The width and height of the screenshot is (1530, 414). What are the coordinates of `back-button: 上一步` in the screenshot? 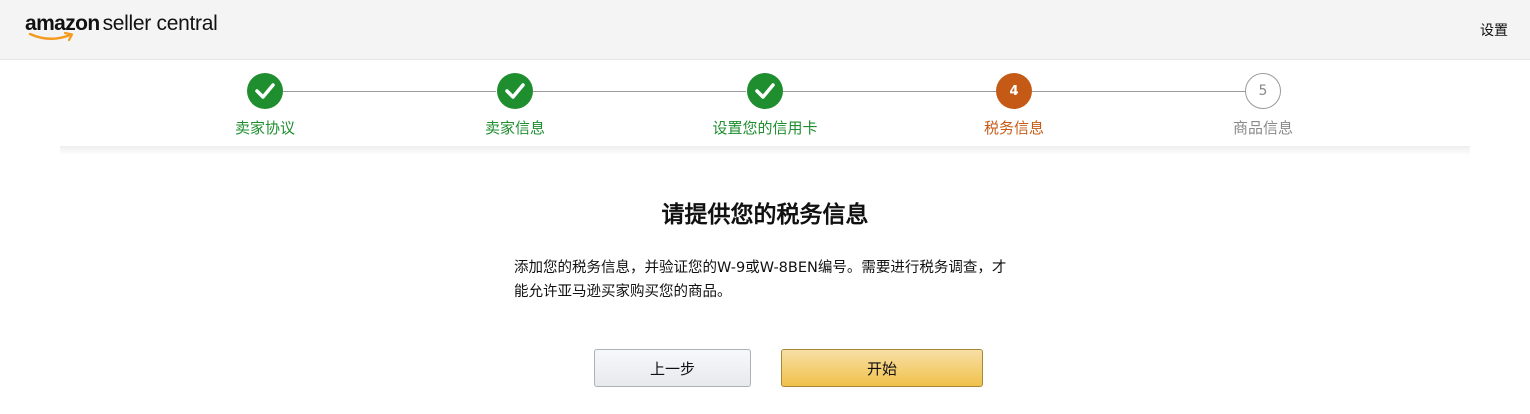 It's located at (672, 368).